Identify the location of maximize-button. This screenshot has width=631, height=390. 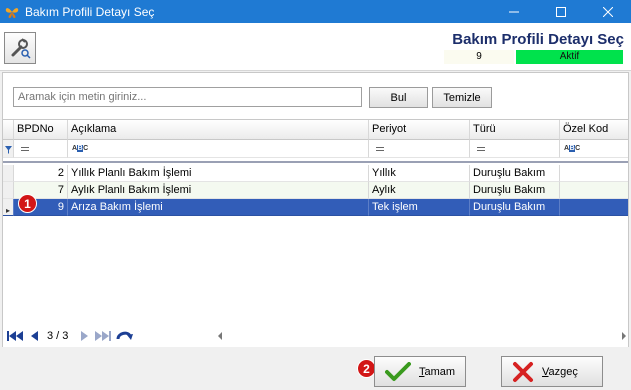
(560, 11).